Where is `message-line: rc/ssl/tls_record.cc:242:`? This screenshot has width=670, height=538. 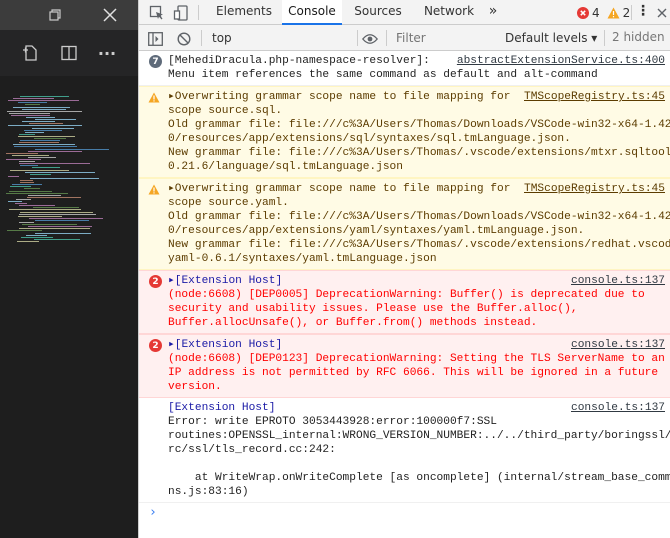
message-line: rc/ssl/tls_record.cc:242: is located at coordinates (252, 450).